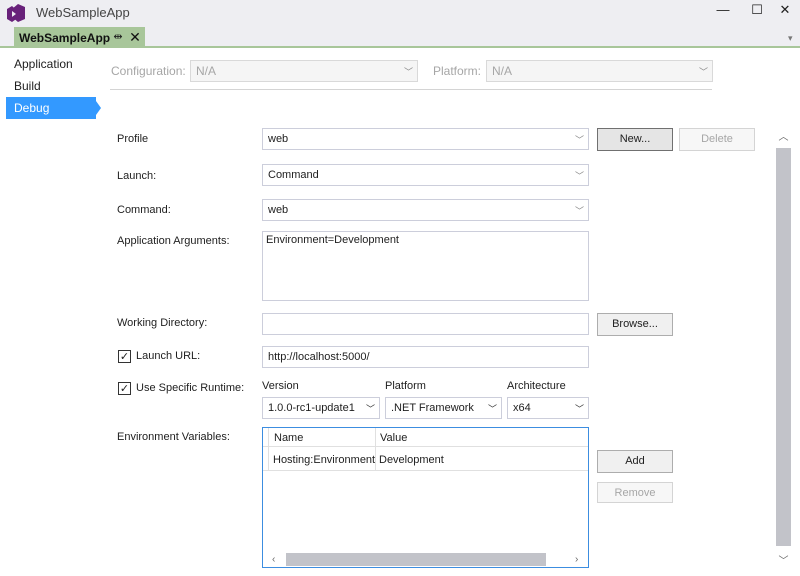 The width and height of the screenshot is (800, 576). I want to click on scroll-right-icon: ›, so click(576, 559).